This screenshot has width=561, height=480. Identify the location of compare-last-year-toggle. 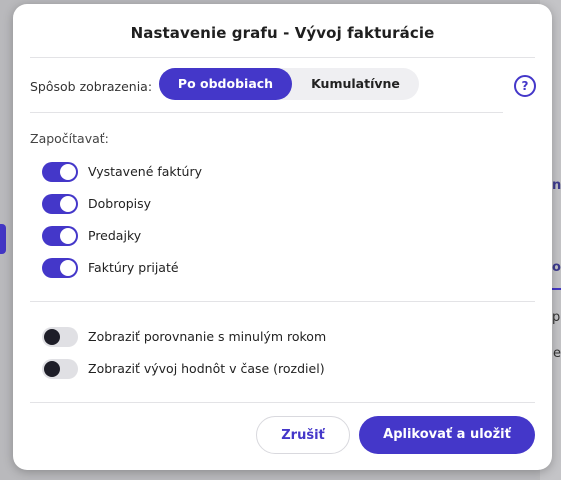
(60, 337).